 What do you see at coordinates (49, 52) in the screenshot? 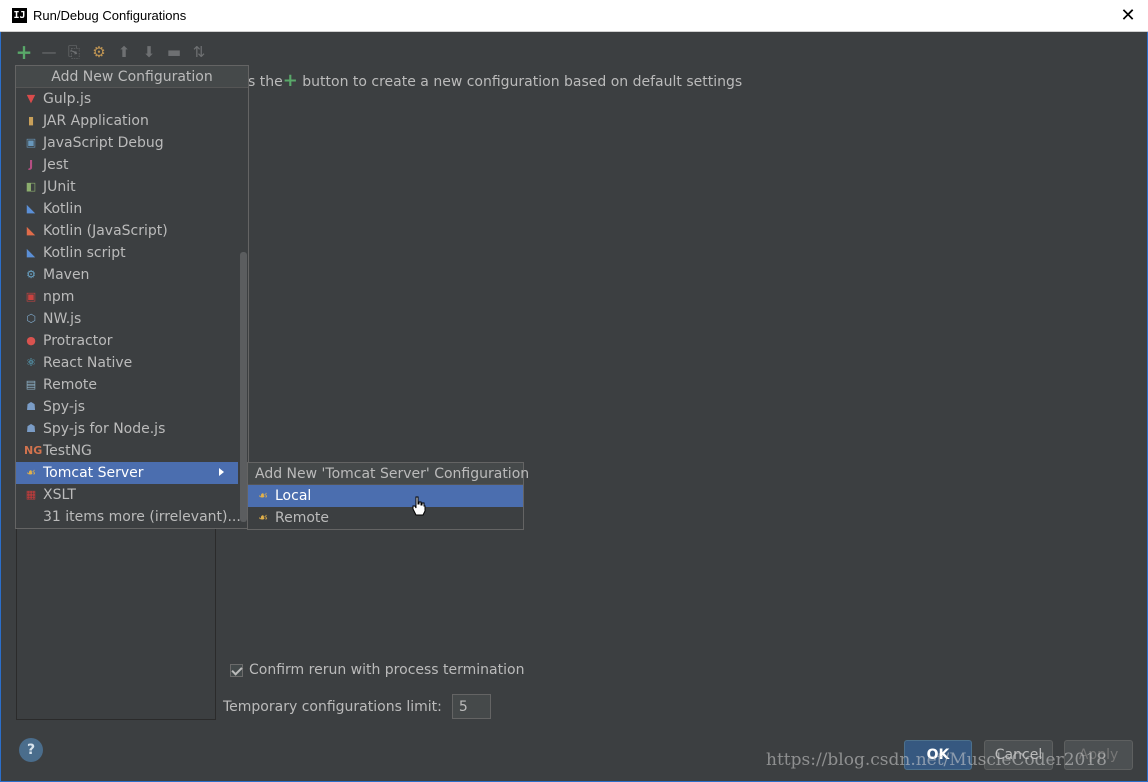
I see `remove-icon: —` at bounding box center [49, 52].